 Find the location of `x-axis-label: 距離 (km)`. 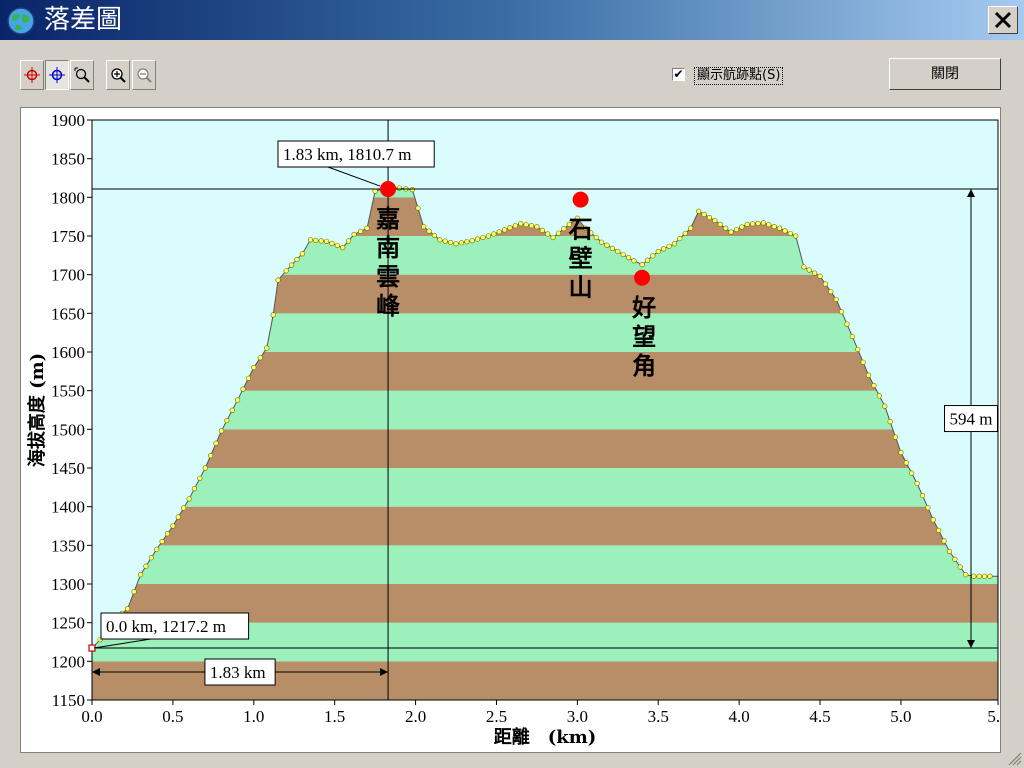

x-axis-label: 距離 (km) is located at coordinates (545, 737).